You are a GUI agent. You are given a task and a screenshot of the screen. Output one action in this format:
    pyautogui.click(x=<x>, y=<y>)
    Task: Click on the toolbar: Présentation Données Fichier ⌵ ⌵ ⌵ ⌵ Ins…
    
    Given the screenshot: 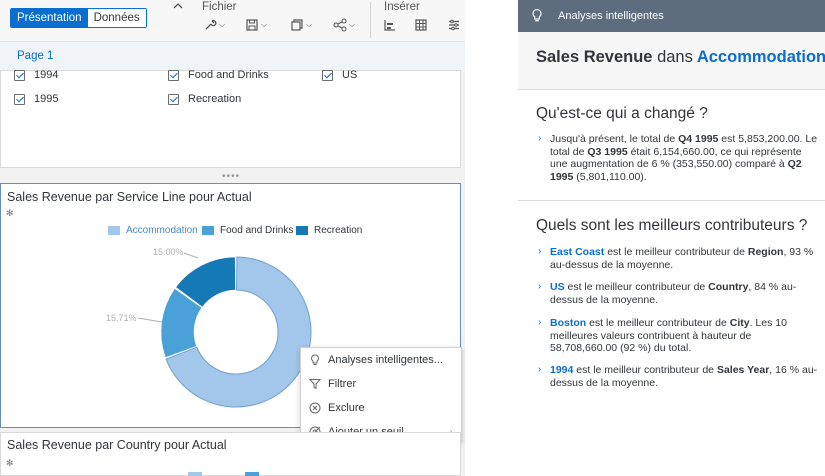 What is the action you would take?
    pyautogui.click(x=232, y=21)
    